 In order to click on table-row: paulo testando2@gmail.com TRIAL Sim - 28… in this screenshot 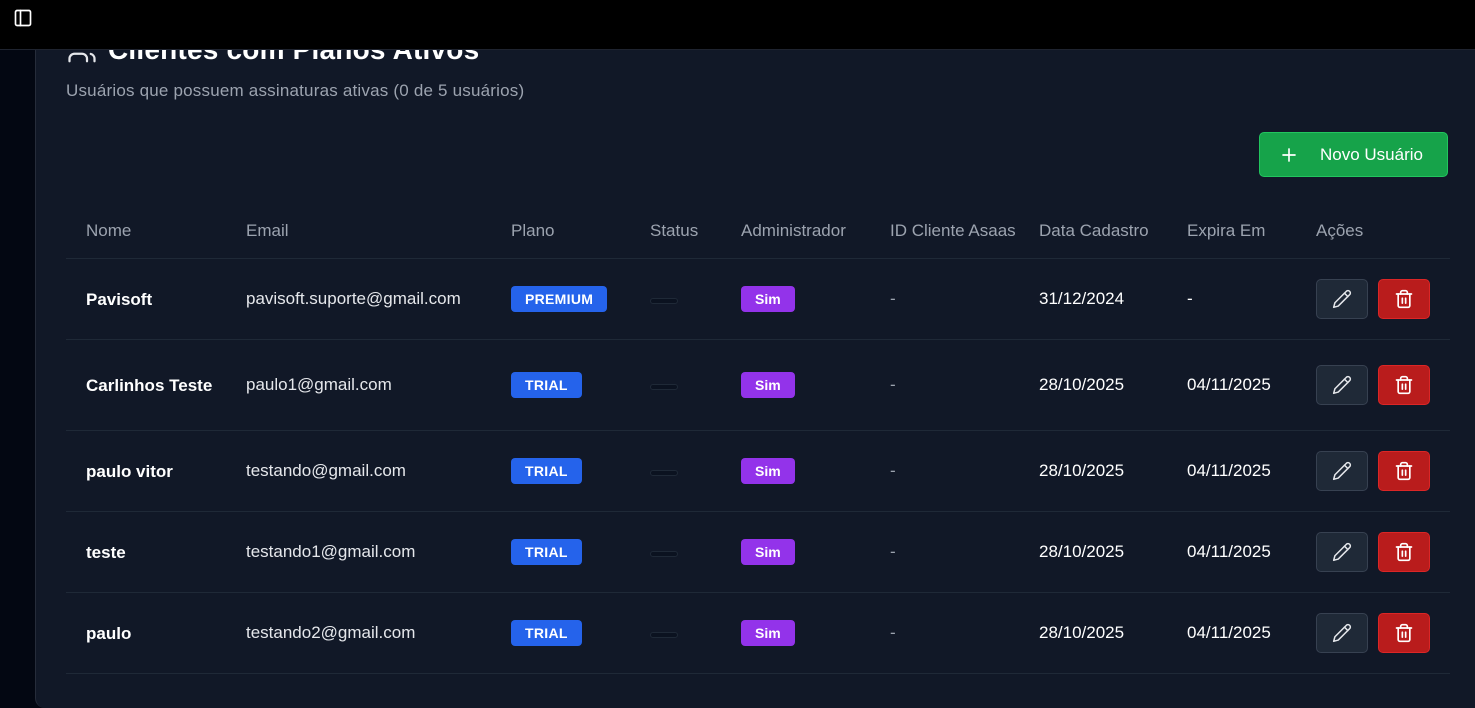, I will do `click(758, 633)`.